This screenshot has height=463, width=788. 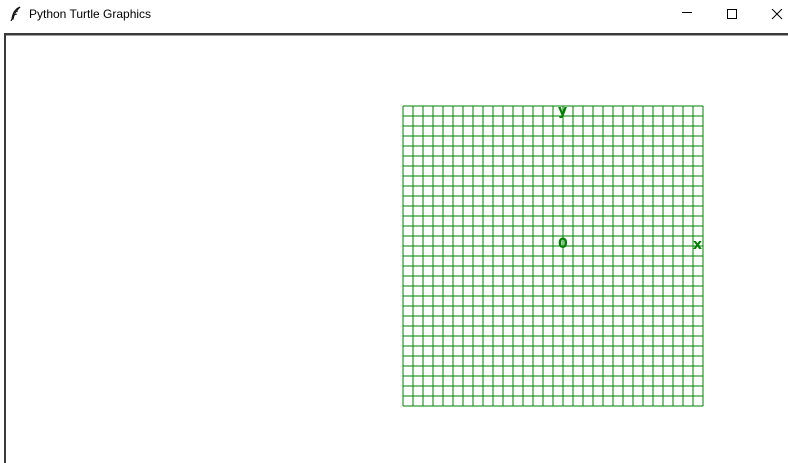 I want to click on minimize-button, so click(x=687, y=15).